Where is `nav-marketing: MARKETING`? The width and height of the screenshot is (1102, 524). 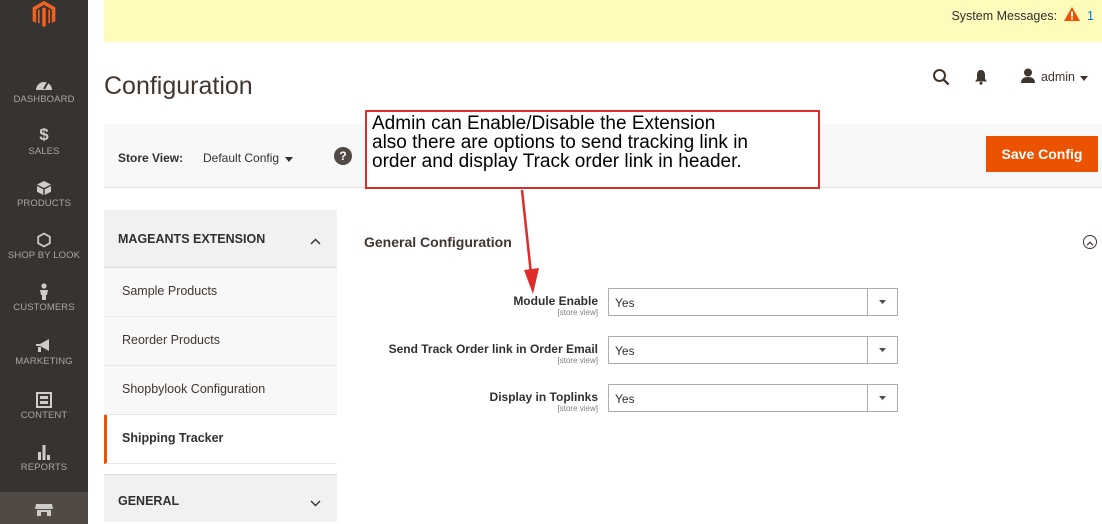
nav-marketing: MARKETING is located at coordinates (44, 360).